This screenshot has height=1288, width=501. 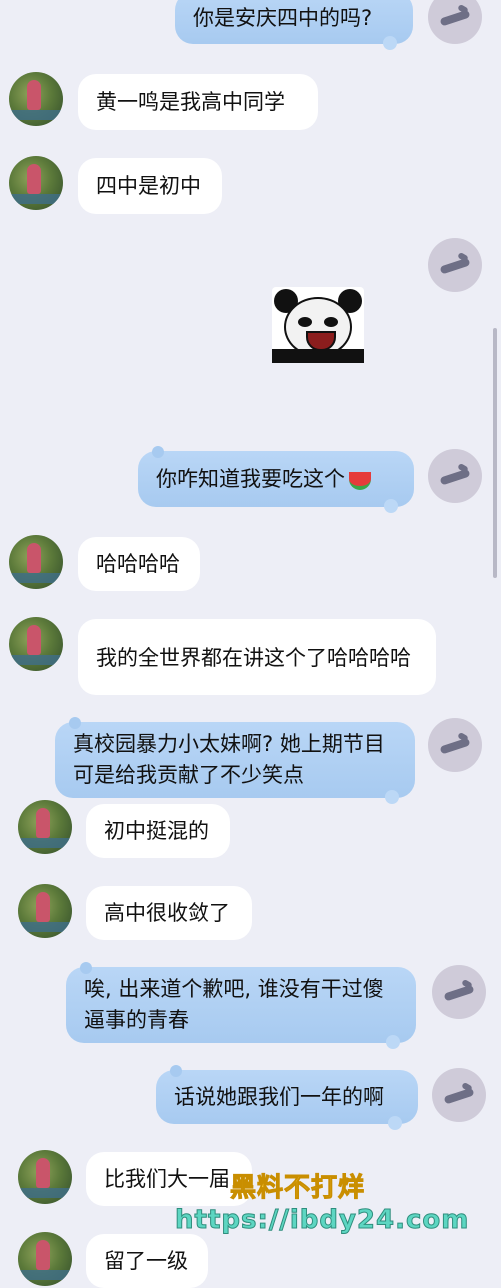 I want to click on message-bubble-incoming: 高中很收敛了, so click(x=169, y=913).